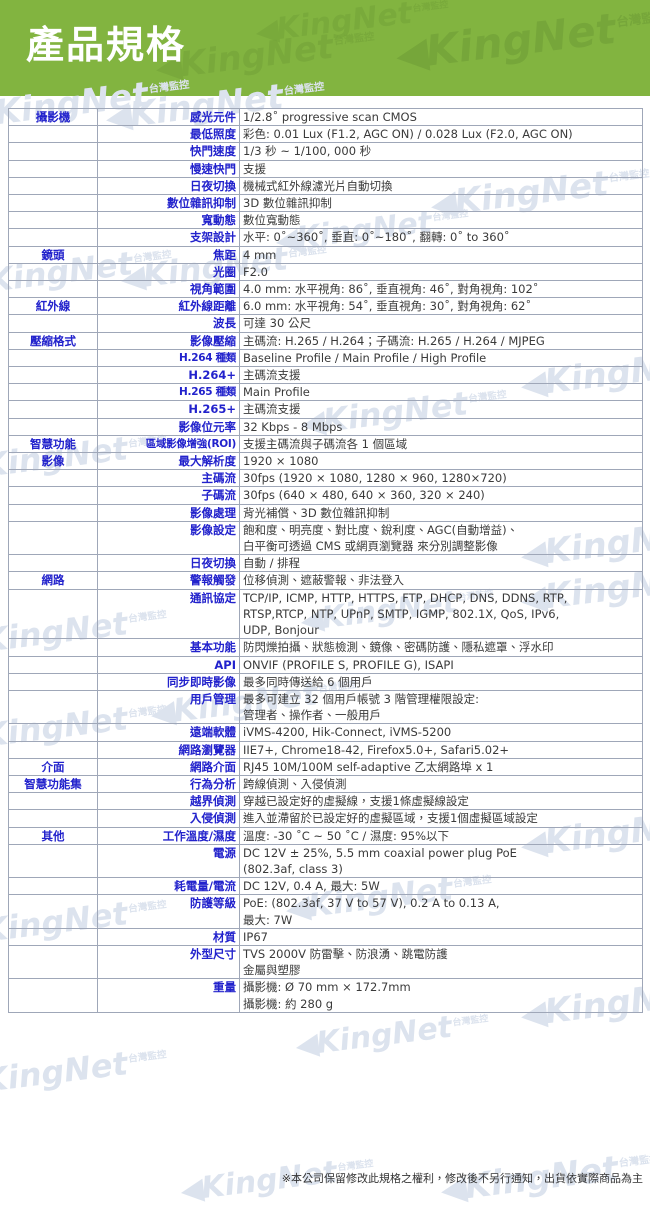 The height and width of the screenshot is (1210, 650). I want to click on spec-group-cell: 介面, so click(53, 766).